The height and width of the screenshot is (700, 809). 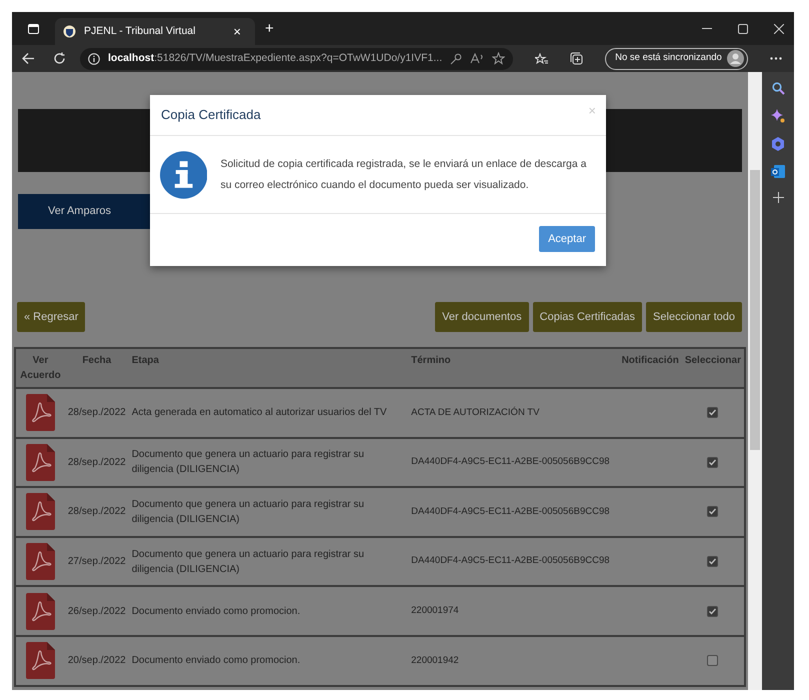 I want to click on date-cell: 26/sep./2022, so click(x=96, y=611).